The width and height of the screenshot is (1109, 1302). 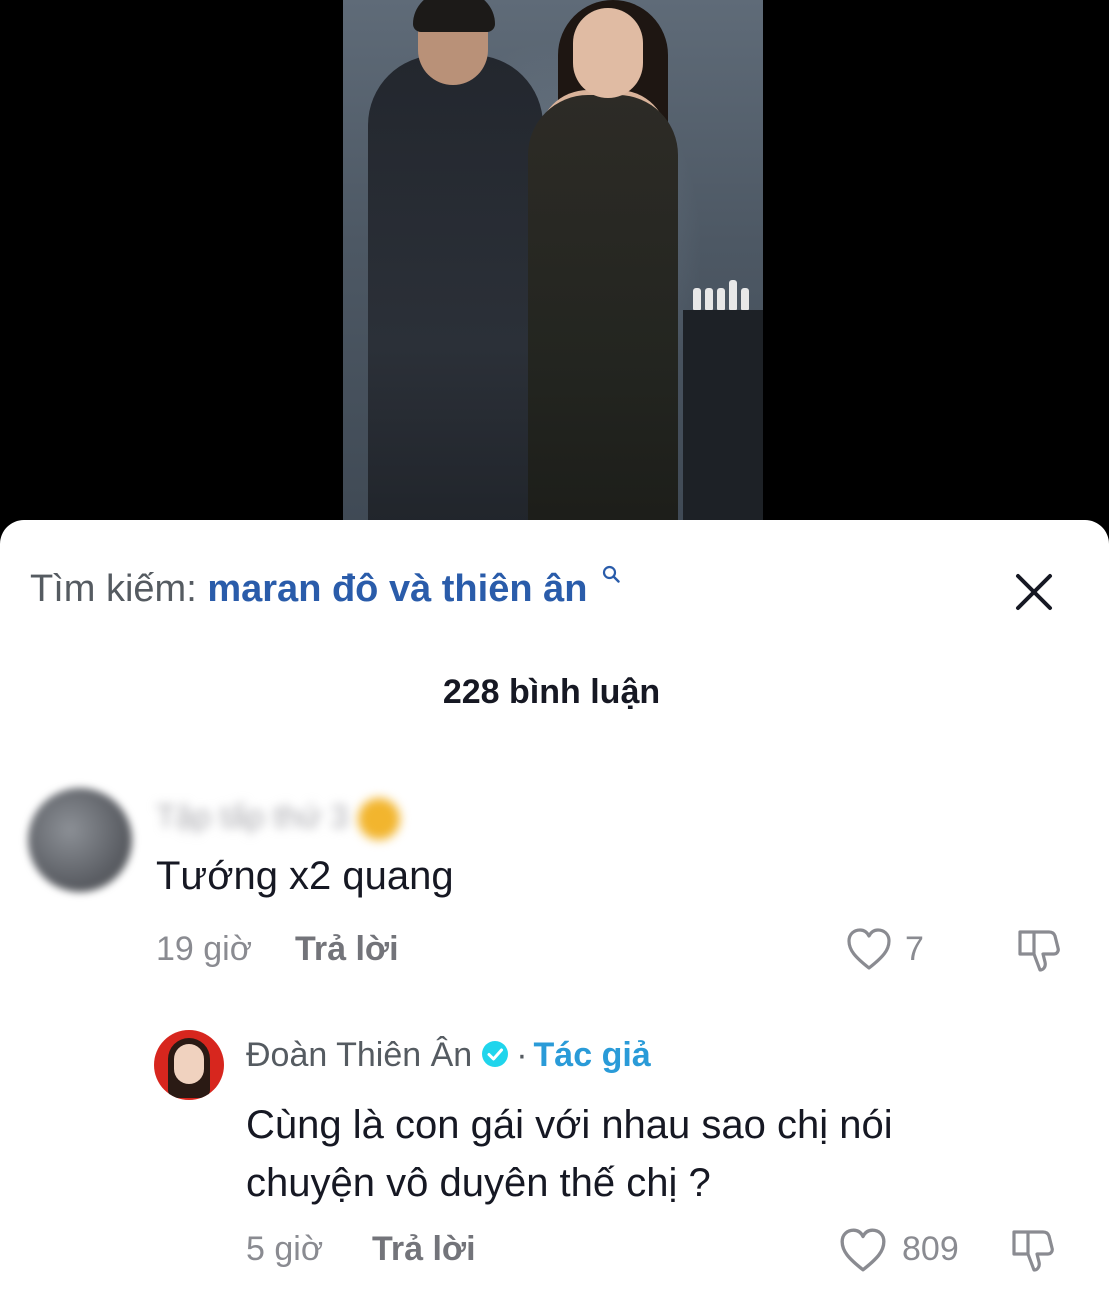 I want to click on comment-username-blurred: Tập tấp thứ 3, so click(x=278, y=819).